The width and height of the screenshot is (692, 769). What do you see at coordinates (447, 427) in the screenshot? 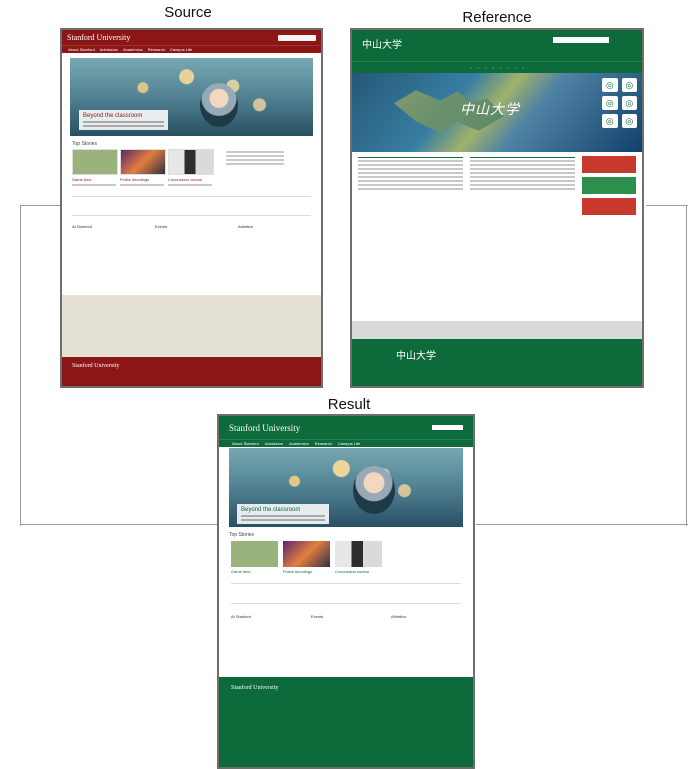
I see `result-search-input` at bounding box center [447, 427].